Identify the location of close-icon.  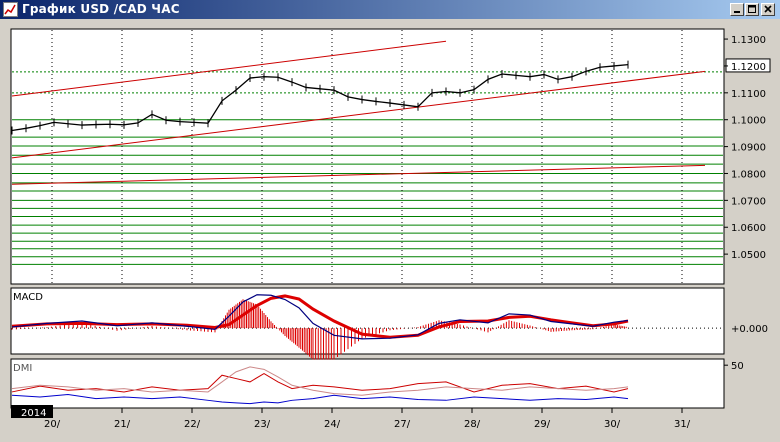
(768, 9).